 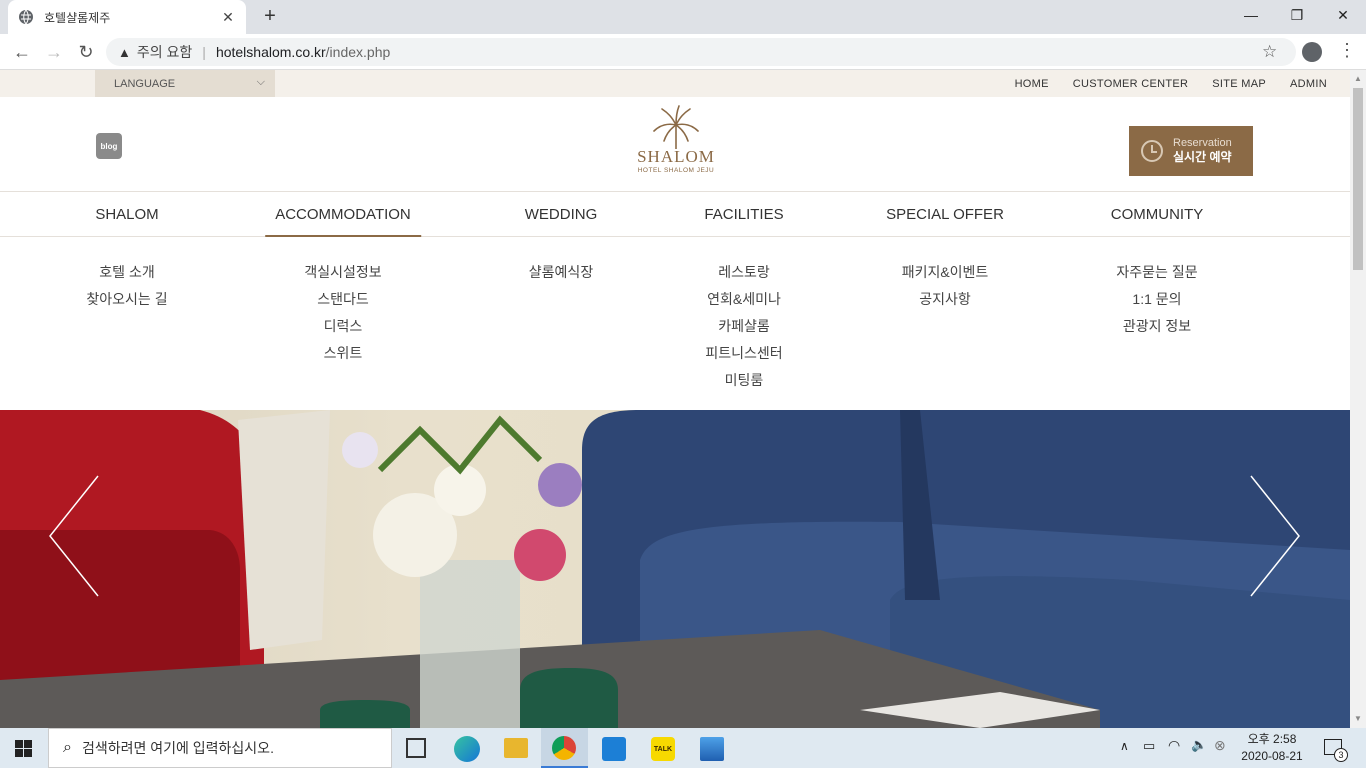 What do you see at coordinates (124, 52) in the screenshot?
I see `warning-icon: ▲` at bounding box center [124, 52].